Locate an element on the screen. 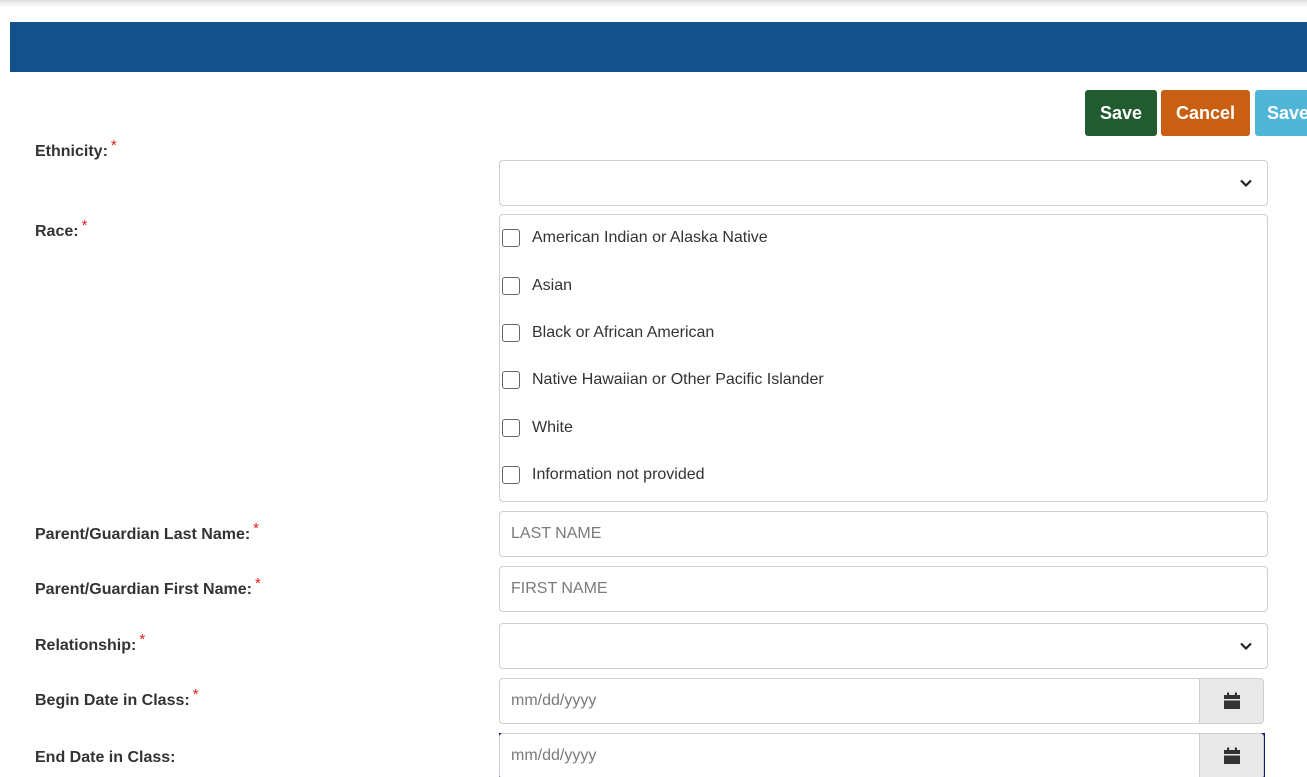 Image resolution: width=1307 pixels, height=777 pixels. end-date-input: mm/dd/yyyy is located at coordinates (849, 755).